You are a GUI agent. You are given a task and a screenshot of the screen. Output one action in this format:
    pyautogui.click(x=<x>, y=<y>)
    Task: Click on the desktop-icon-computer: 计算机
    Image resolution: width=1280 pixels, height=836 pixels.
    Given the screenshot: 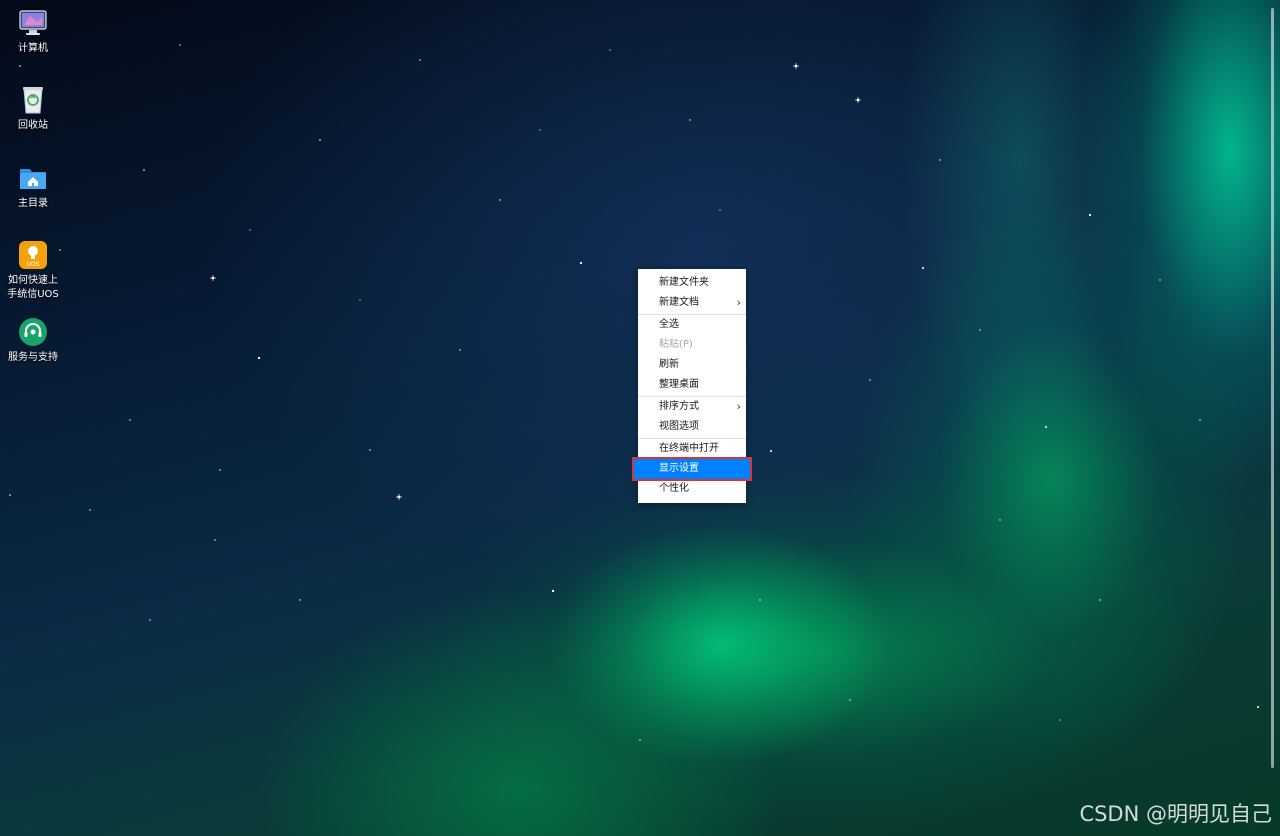 What is the action you would take?
    pyautogui.click(x=33, y=32)
    